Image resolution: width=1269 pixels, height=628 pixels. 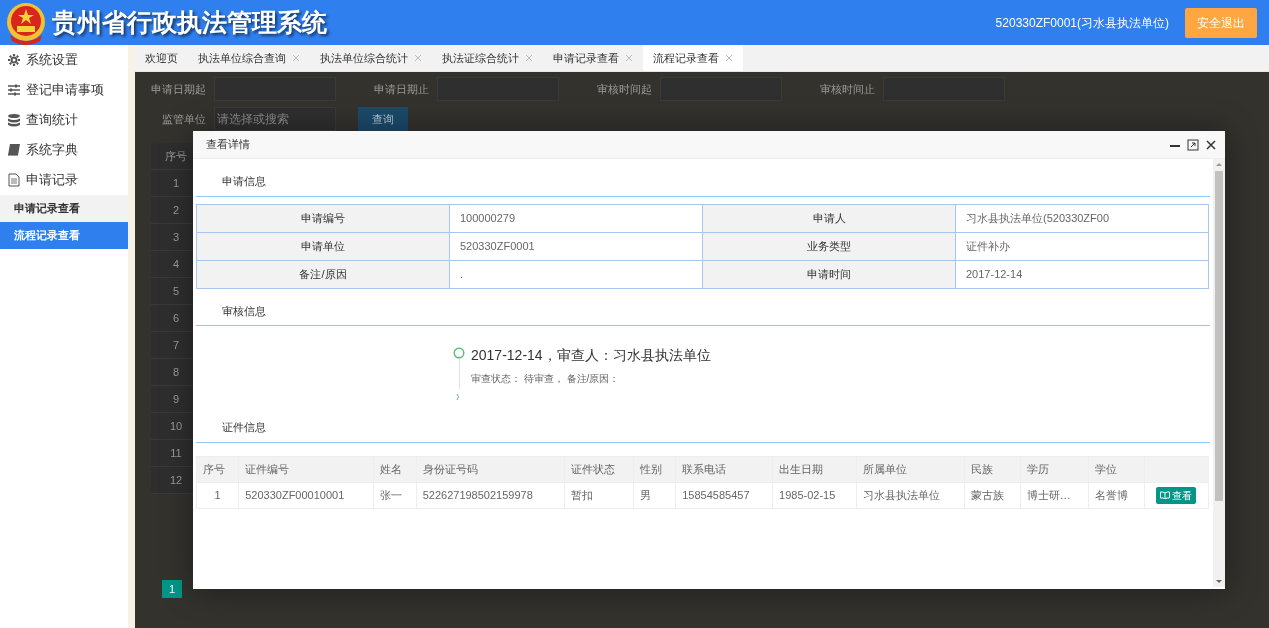 What do you see at coordinates (189, 22) in the screenshot?
I see `app-title: 贵州省行政执法管理系统` at bounding box center [189, 22].